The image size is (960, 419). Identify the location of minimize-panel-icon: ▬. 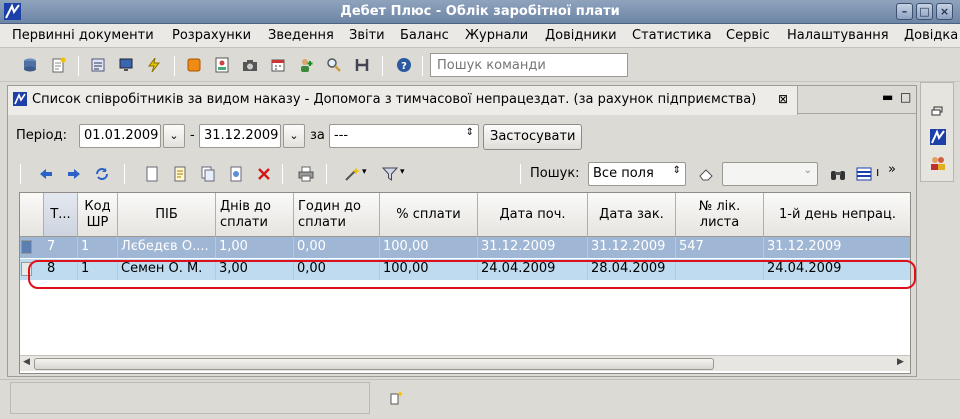
(887, 97).